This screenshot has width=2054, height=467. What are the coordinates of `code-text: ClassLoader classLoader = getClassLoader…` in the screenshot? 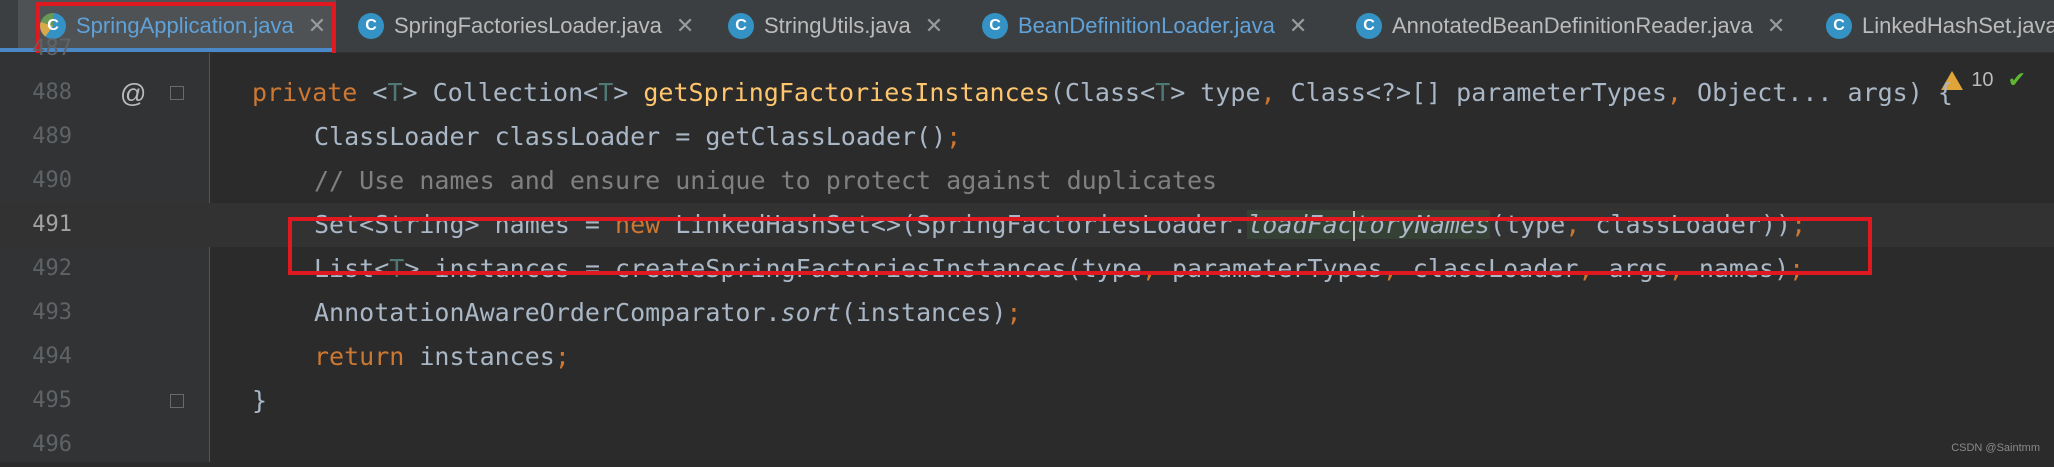 It's located at (638, 136).